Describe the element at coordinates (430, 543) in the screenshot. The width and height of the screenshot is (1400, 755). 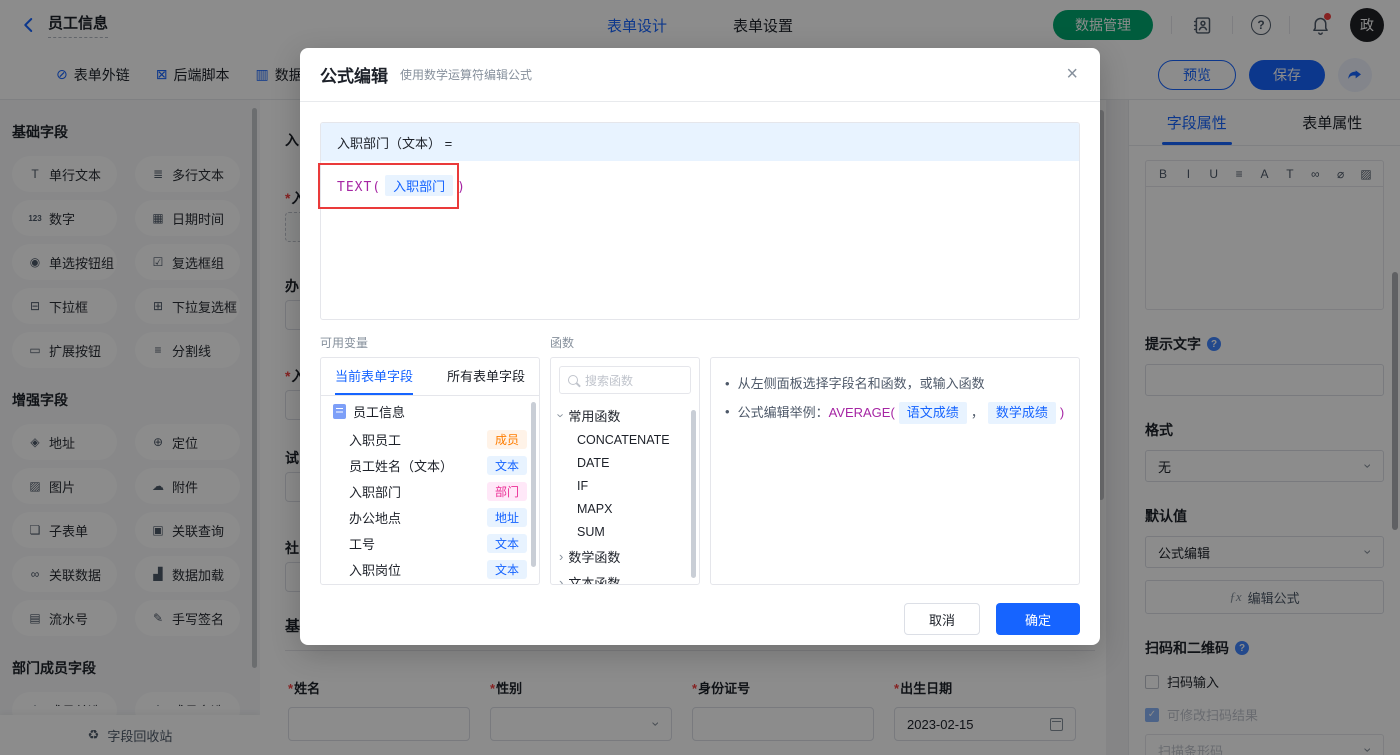
I see `variable-row: 工号 文本` at that location.